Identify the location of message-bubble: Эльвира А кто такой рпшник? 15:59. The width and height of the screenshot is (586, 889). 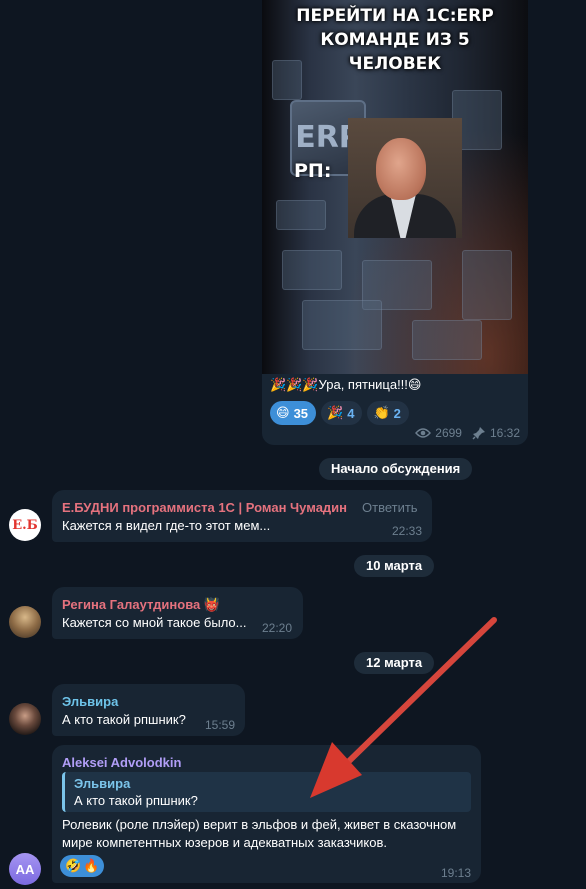
(148, 710).